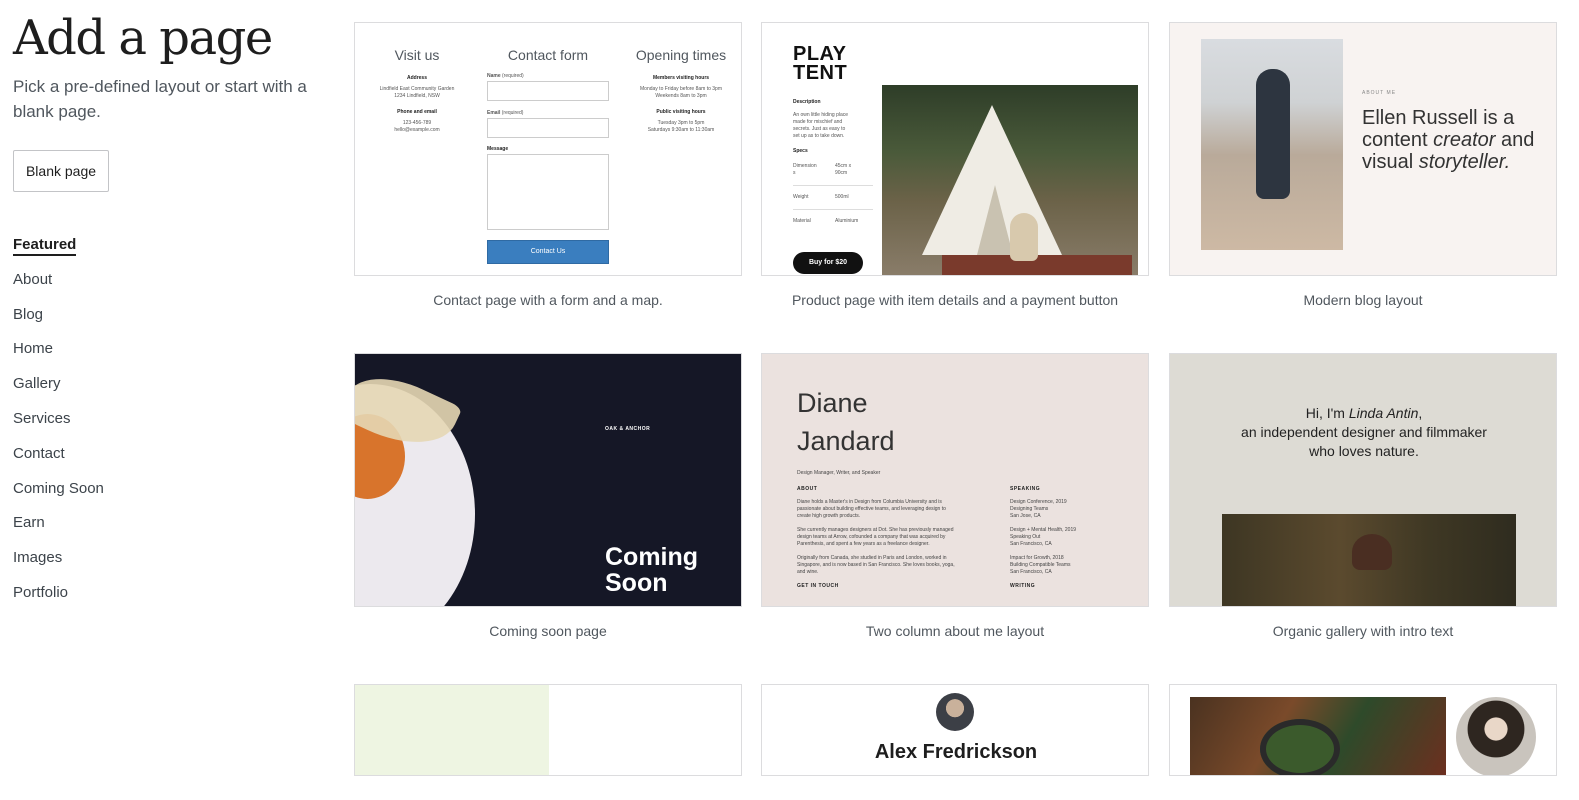 This screenshot has width=1579, height=800. I want to click on about-role: Design Manager, Writer, and Speaker, so click(839, 473).